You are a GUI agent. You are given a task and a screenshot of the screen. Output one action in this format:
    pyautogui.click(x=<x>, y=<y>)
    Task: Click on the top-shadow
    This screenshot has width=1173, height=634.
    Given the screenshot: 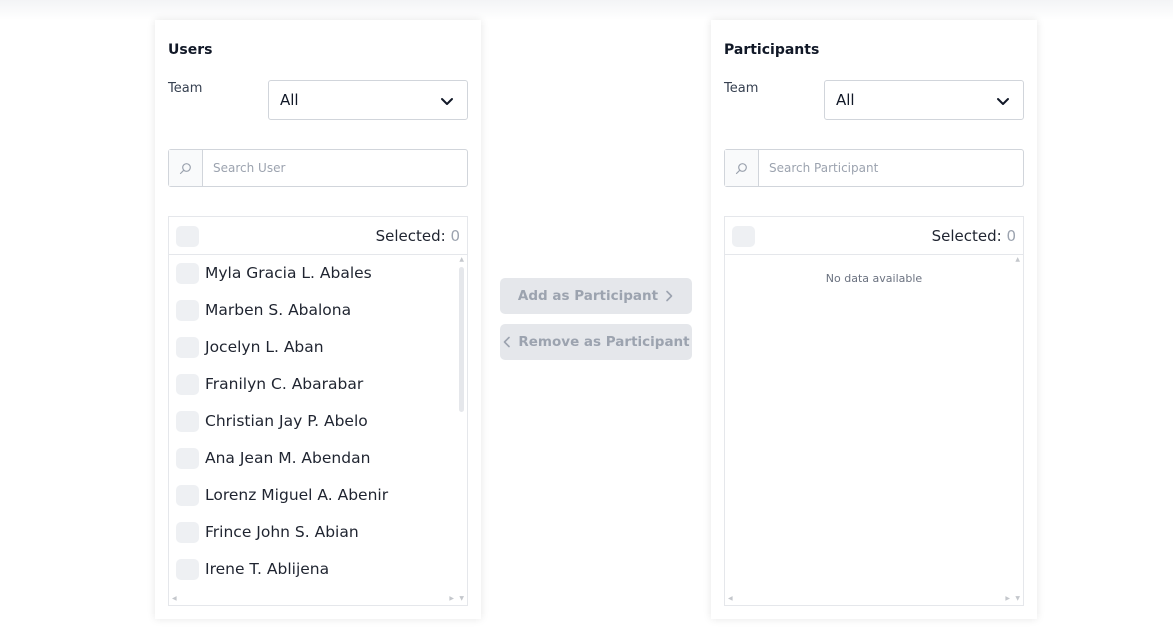 What is the action you would take?
    pyautogui.click(x=586, y=10)
    